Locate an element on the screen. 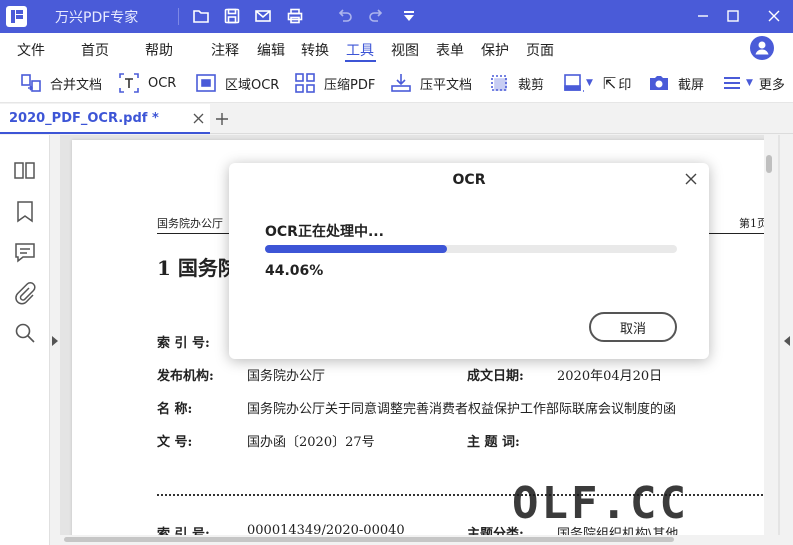 The height and width of the screenshot is (545, 793). menu-form: 表单 is located at coordinates (450, 50).